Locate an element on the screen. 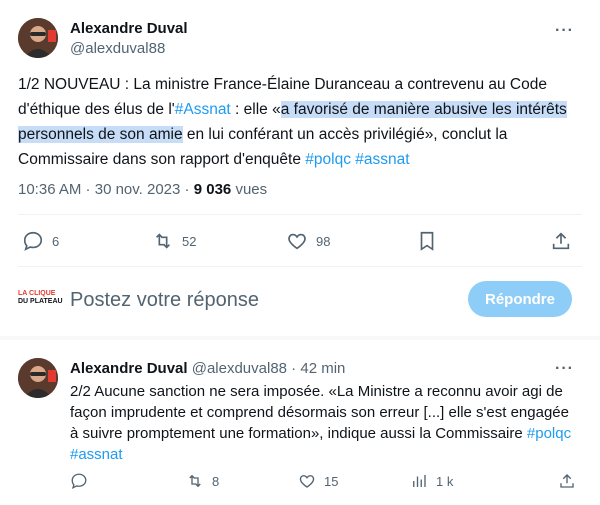 This screenshot has height=505, width=600. views-label: vues is located at coordinates (251, 189).